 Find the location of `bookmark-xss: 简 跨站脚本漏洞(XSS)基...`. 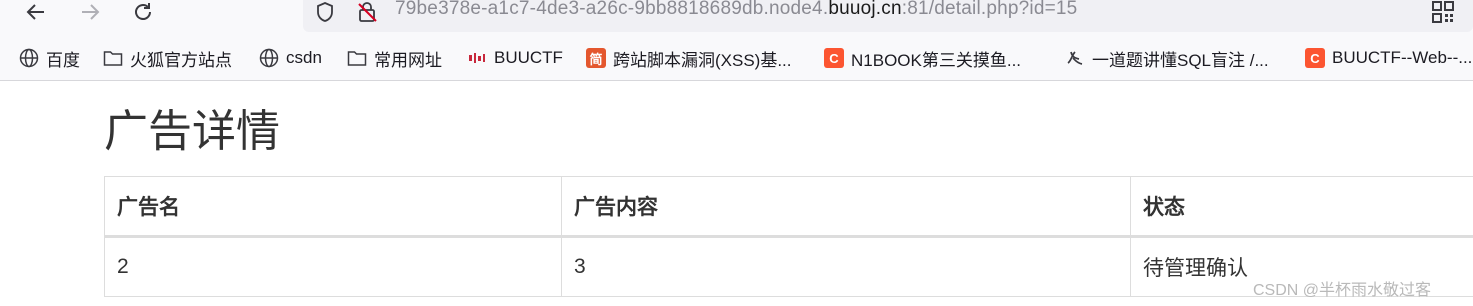

bookmark-xss: 简 跨站脚本漏洞(XSS)基... is located at coordinates (688, 58).